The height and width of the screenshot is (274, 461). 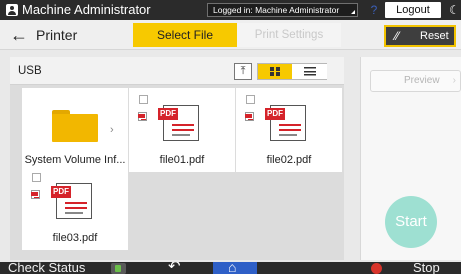 I want to click on preview-label: Preview, so click(x=422, y=80).